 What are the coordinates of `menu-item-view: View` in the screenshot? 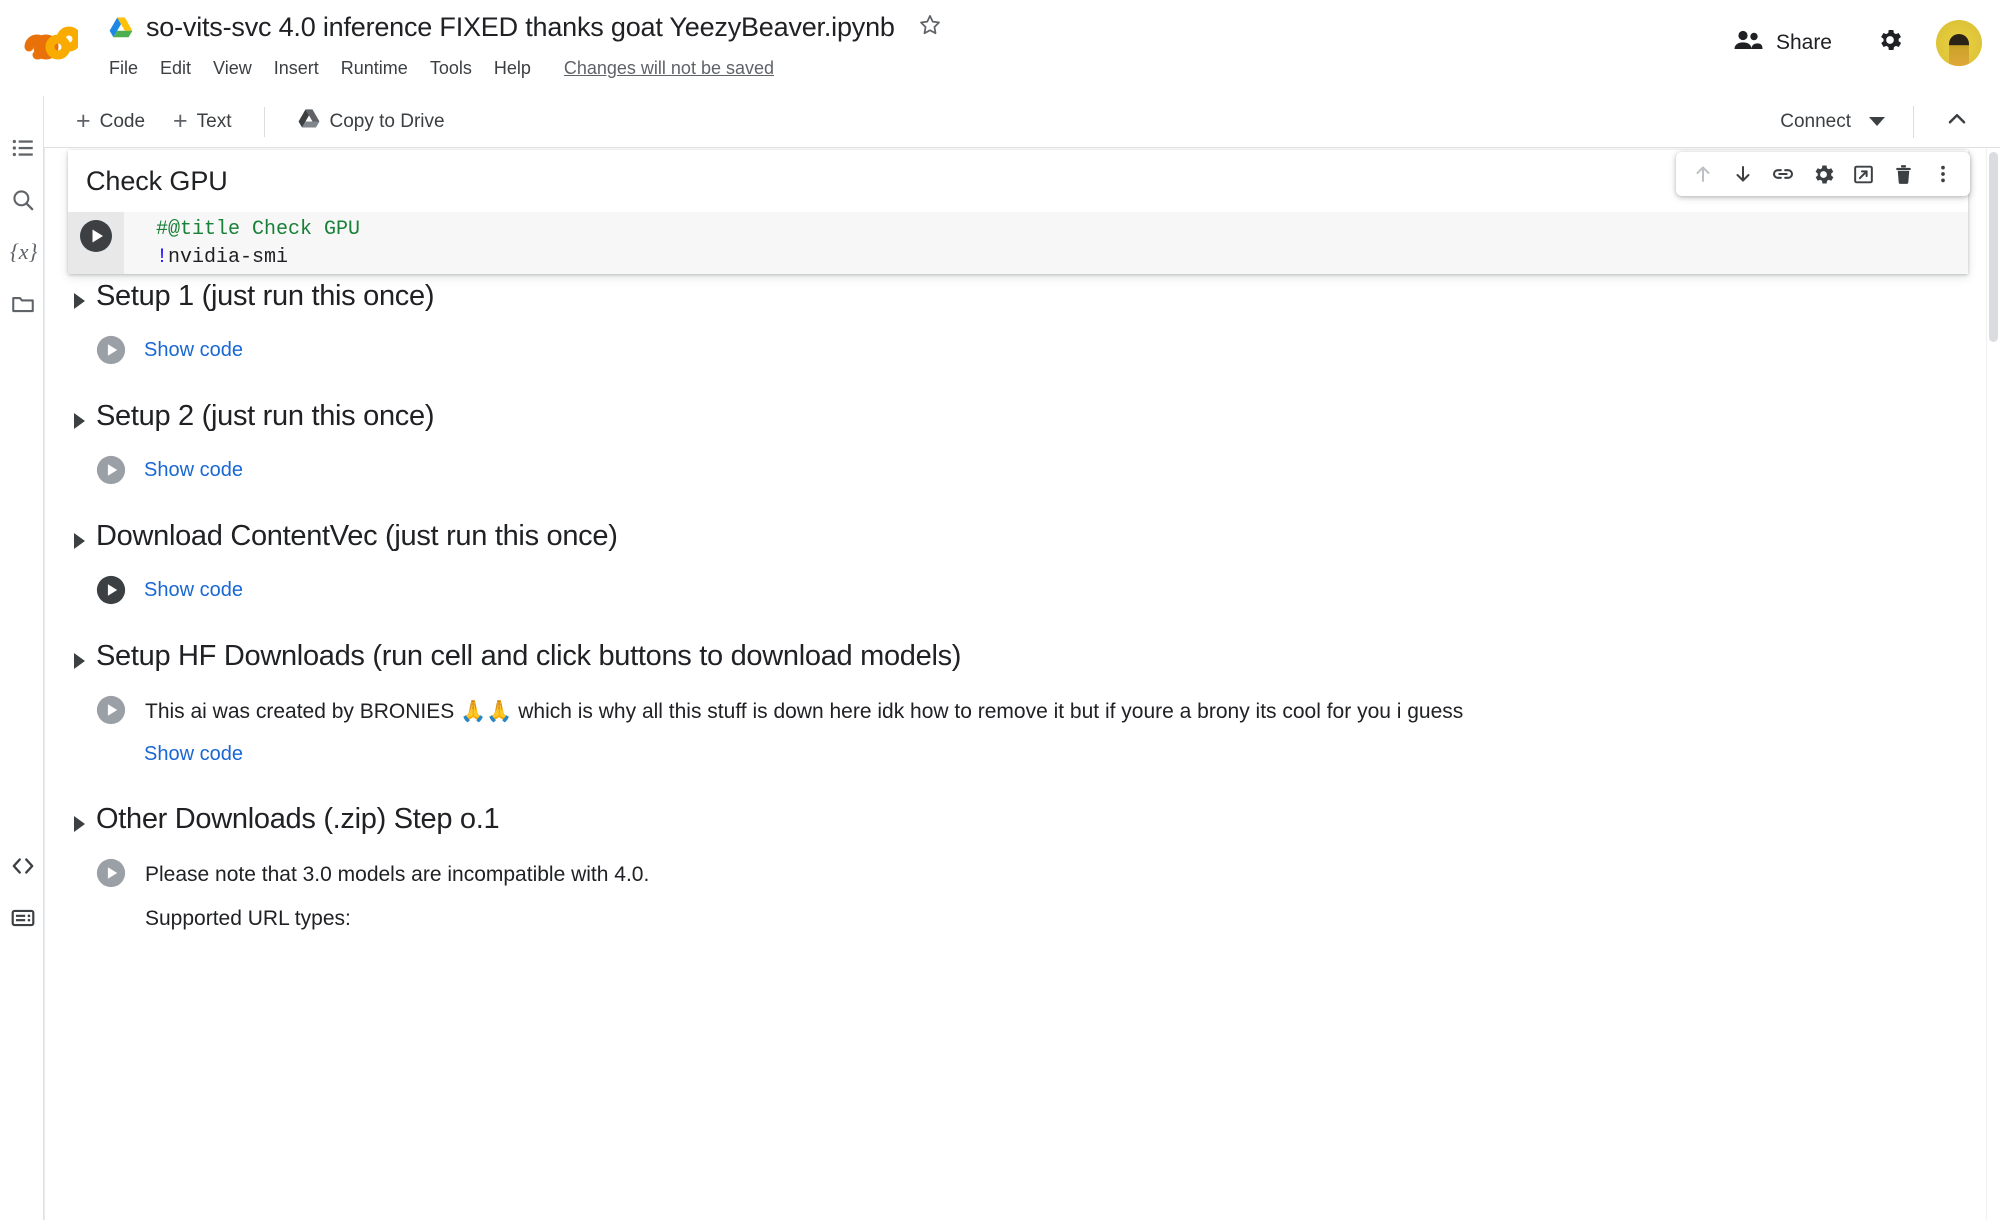 It's located at (232, 68).